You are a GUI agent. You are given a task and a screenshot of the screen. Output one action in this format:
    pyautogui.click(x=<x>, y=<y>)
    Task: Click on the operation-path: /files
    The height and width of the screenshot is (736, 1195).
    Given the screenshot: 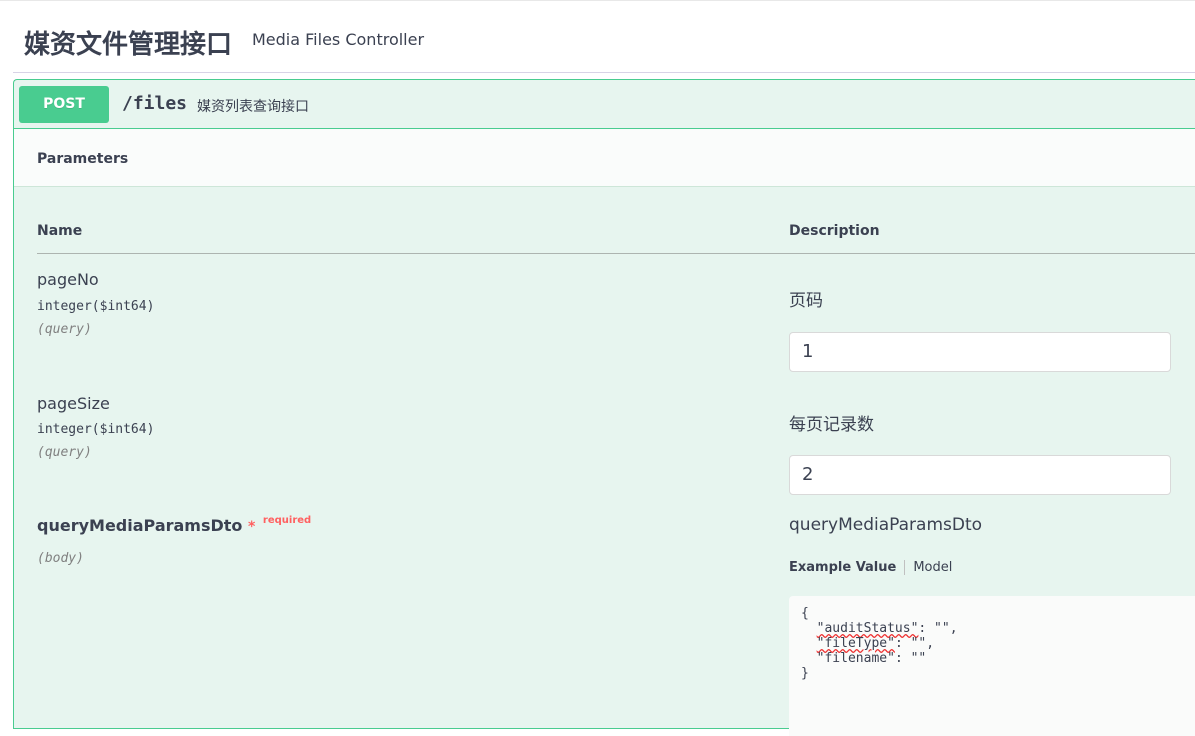 What is the action you would take?
    pyautogui.click(x=155, y=103)
    